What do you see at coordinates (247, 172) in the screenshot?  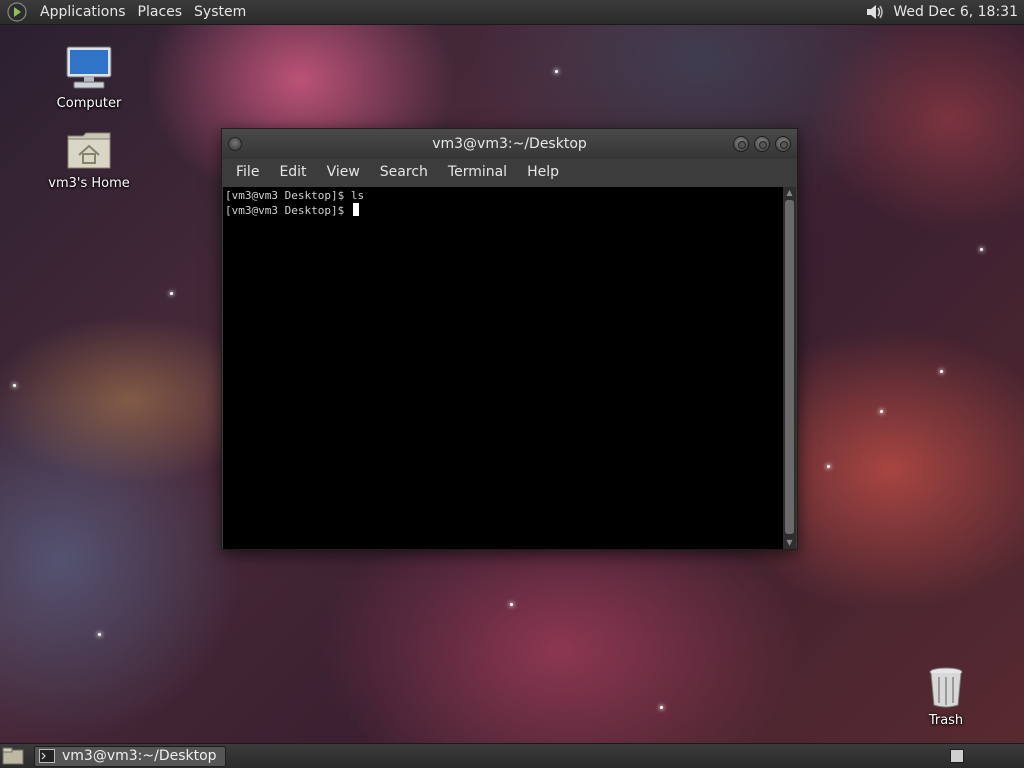 I see `menu-file: File` at bounding box center [247, 172].